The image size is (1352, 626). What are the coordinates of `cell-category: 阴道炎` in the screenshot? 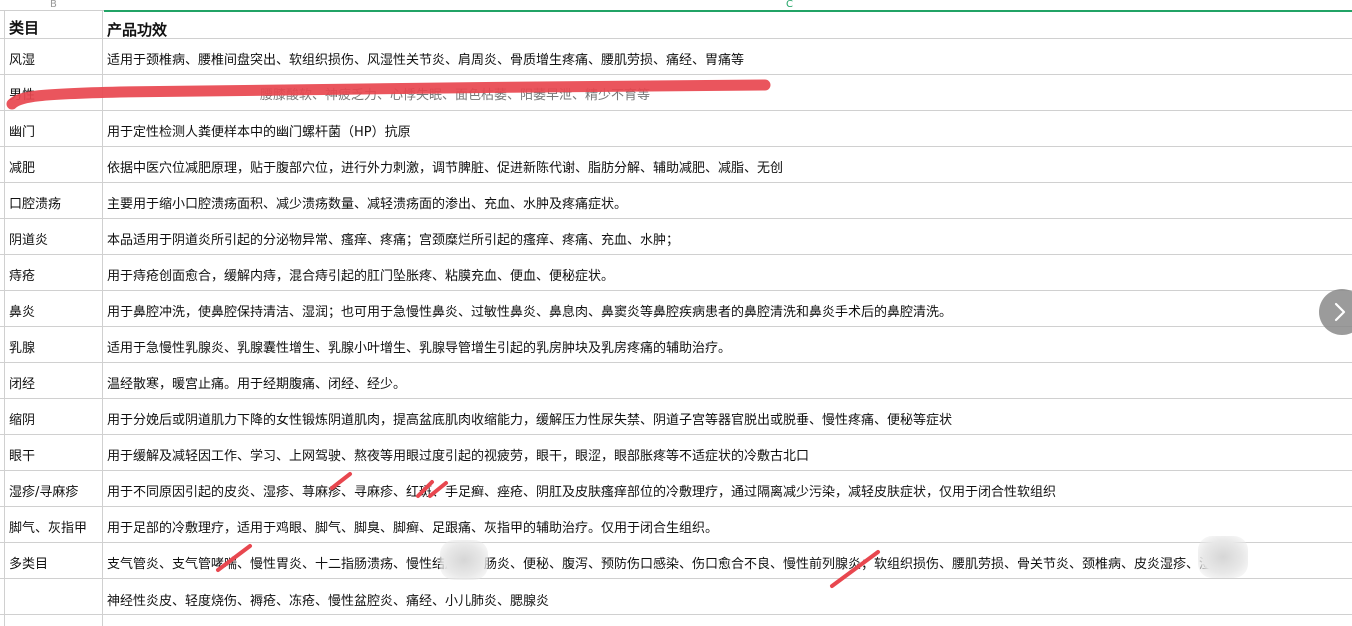 It's located at (28, 238).